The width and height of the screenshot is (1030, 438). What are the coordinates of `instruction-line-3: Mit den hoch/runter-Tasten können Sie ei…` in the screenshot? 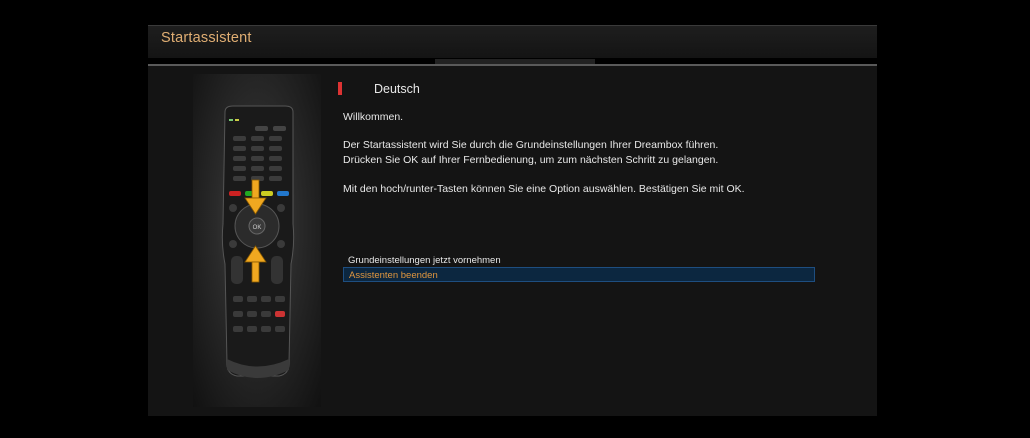 It's located at (544, 189).